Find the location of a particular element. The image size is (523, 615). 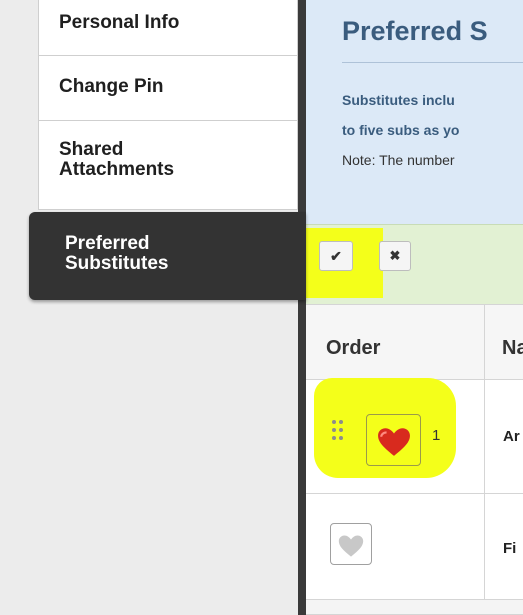

column-header-order: Order is located at coordinates (353, 348).